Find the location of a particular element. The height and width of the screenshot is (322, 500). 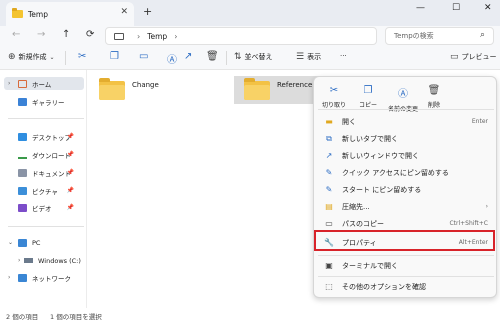

menu-item-open-new-window: ↗ 新しいウィンドウで開く is located at coordinates (406, 155).